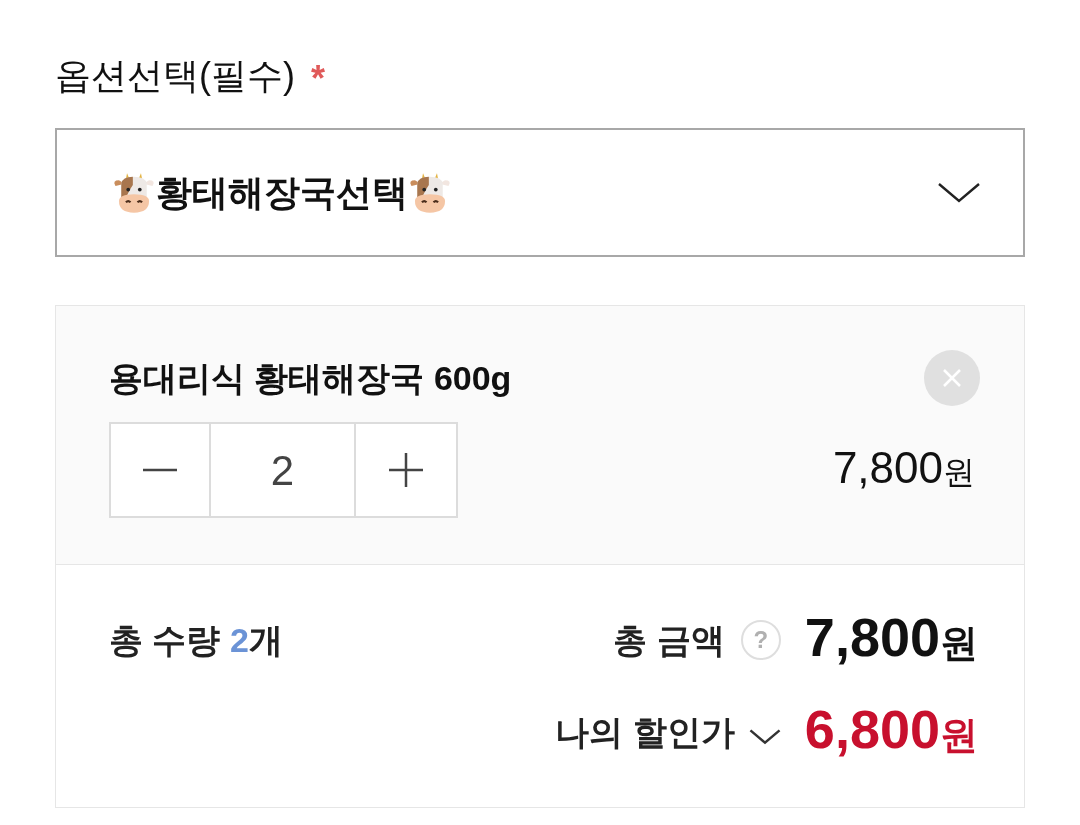  Describe the element at coordinates (669, 640) in the screenshot. I see `total-amount-label: 총 금액` at that location.